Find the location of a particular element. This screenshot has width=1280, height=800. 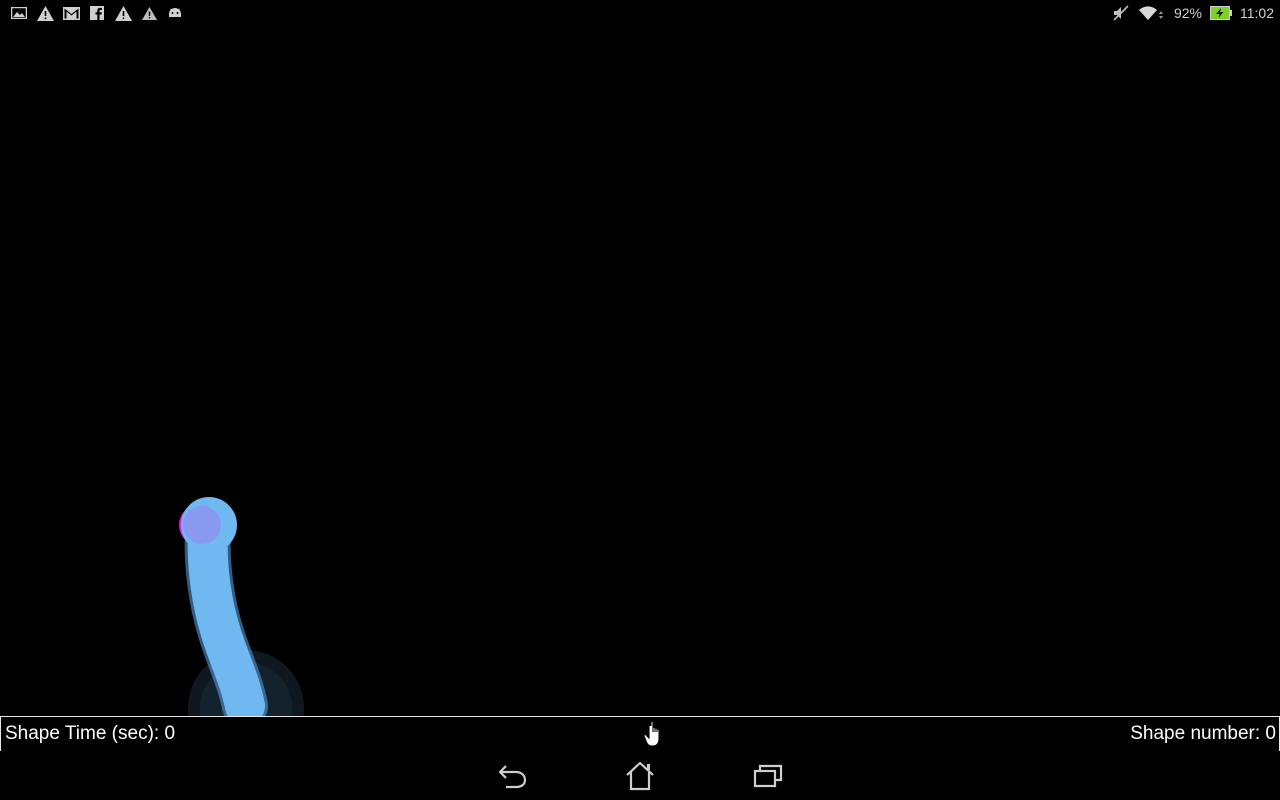

recent-apps-icon is located at coordinates (768, 776).